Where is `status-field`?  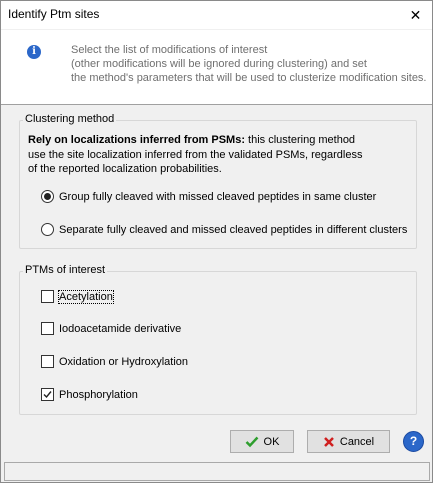 status-field is located at coordinates (217, 471).